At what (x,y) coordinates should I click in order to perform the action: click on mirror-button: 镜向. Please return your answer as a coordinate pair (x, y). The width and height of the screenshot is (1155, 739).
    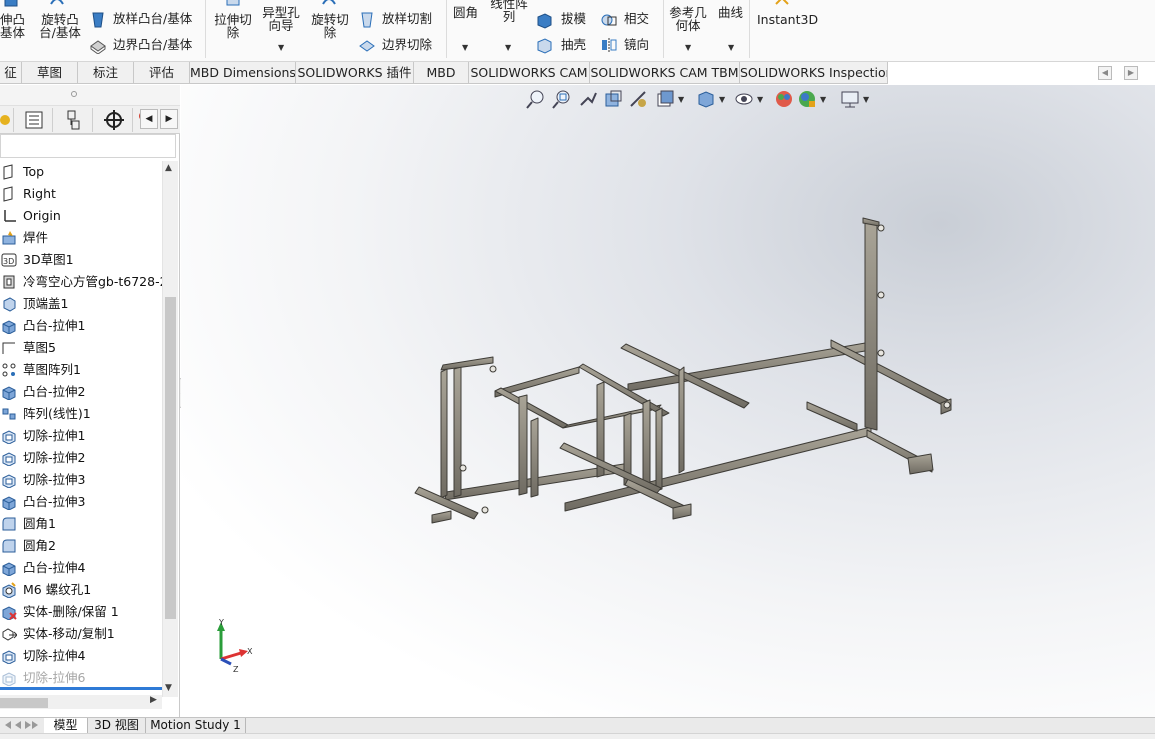
    Looking at the image, I should click on (636, 44).